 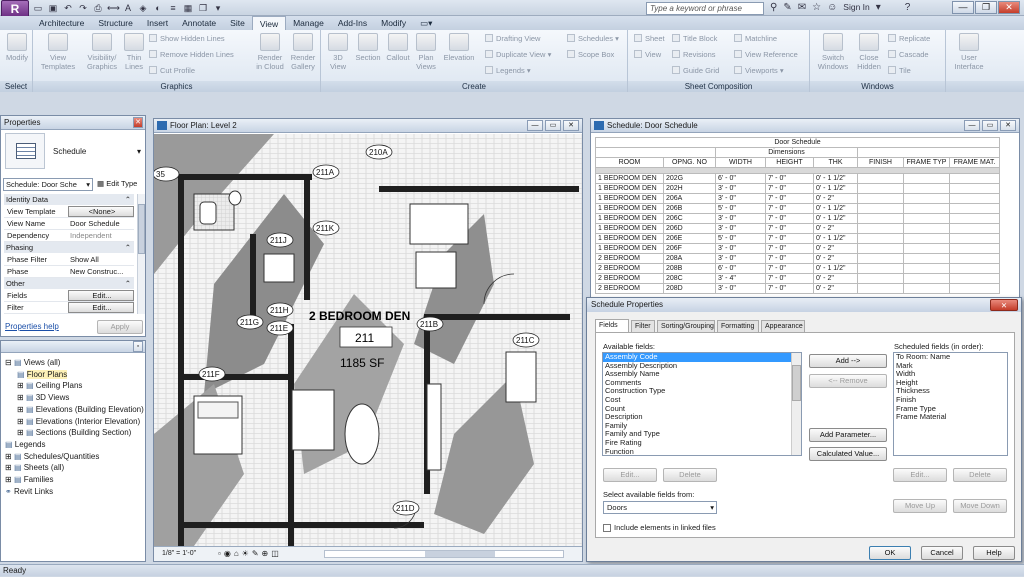 What do you see at coordinates (963, 7) in the screenshot?
I see `minimize-button: —` at bounding box center [963, 7].